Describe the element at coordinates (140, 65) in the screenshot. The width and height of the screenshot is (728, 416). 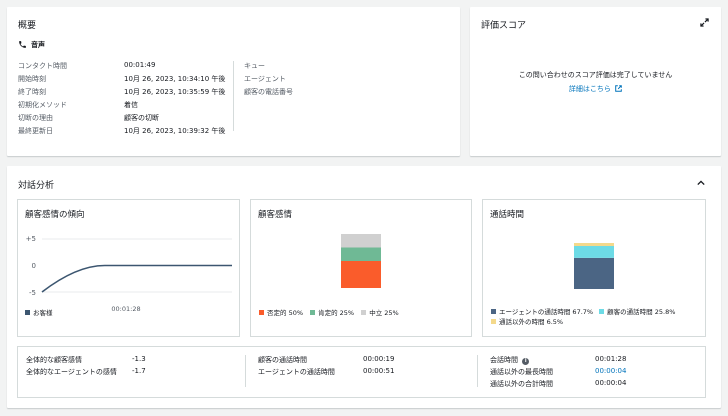
I see `contact-duration-value: 00:01:49` at that location.